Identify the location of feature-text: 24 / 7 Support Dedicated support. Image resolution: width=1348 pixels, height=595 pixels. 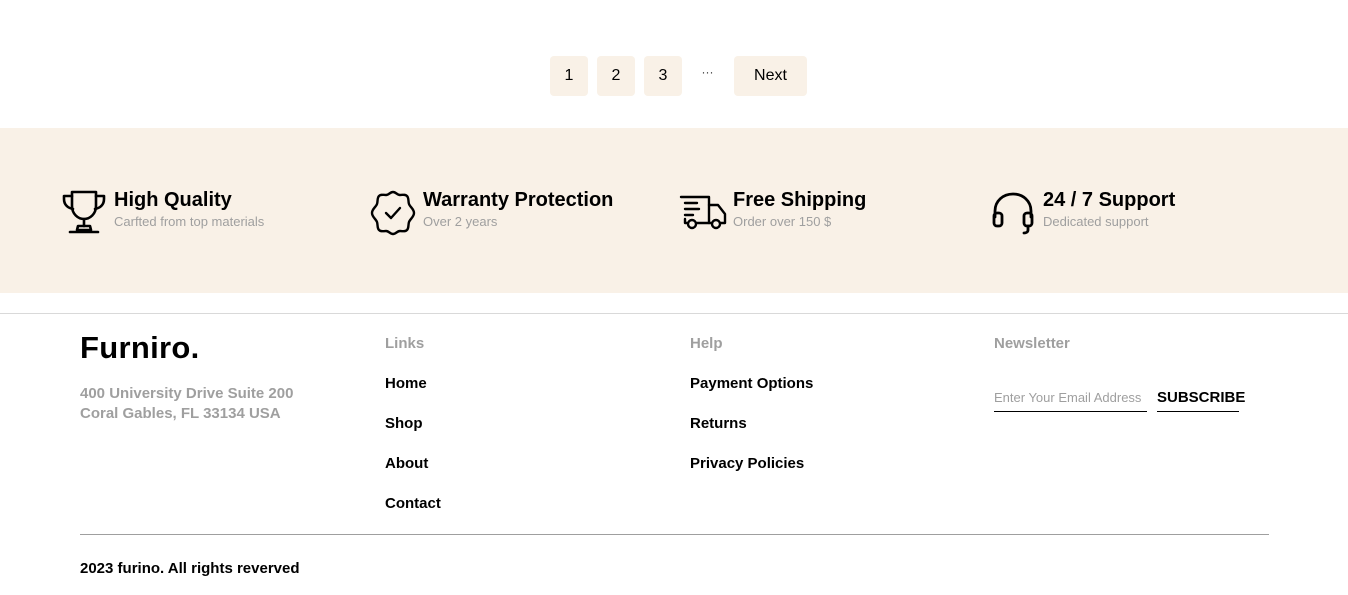
(1109, 209).